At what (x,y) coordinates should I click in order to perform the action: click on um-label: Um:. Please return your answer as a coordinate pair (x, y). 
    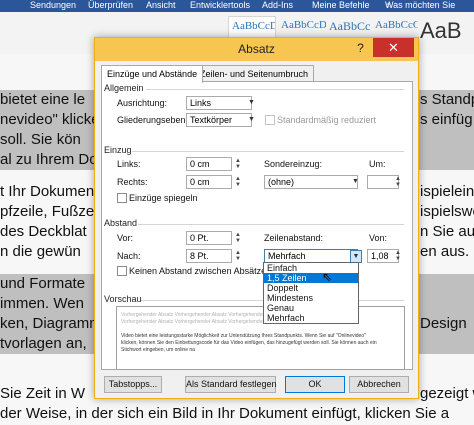
    Looking at the image, I should click on (377, 164).